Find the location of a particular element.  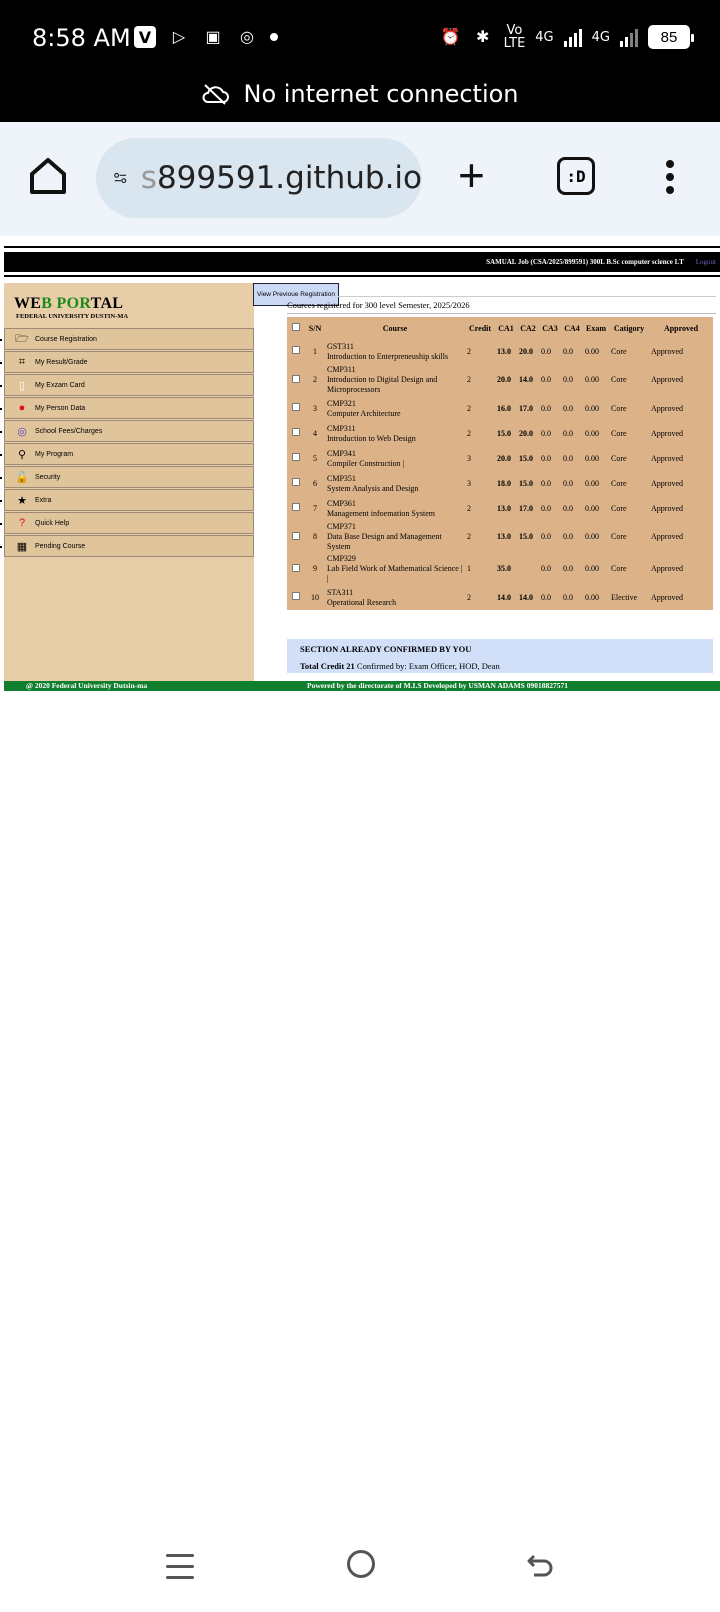

sidebar-item-security: 🔓 Security is located at coordinates (127, 477).